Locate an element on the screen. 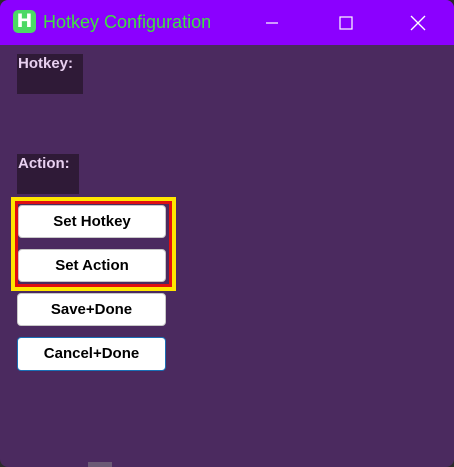 The width and height of the screenshot is (454, 467). action-label: Action: is located at coordinates (48, 174).